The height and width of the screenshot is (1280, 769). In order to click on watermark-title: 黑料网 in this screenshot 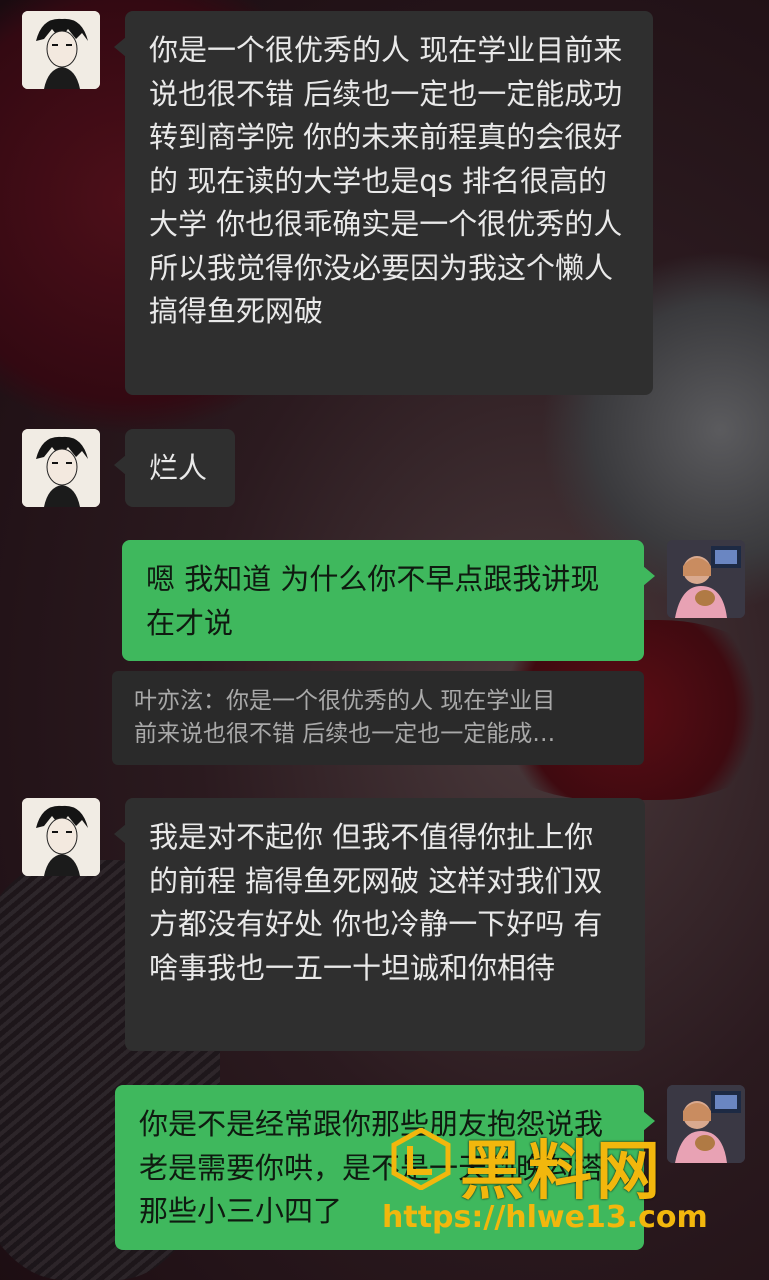, I will do `click(562, 1172)`.